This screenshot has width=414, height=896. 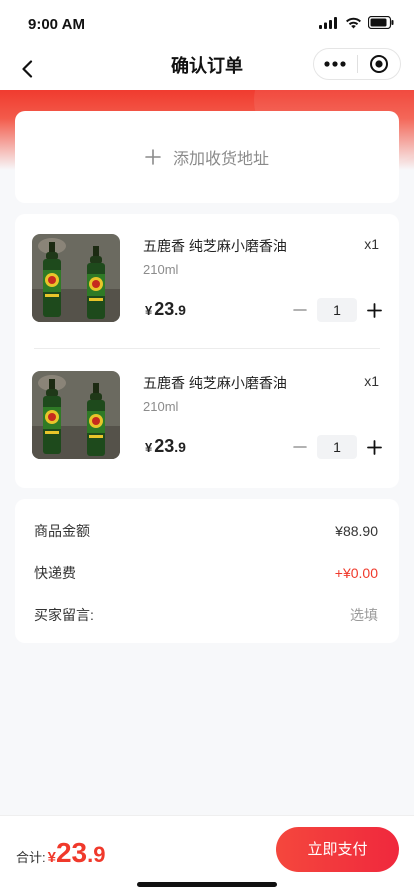 I want to click on buyer-message-row: 买家留言: 选填, so click(x=206, y=615).